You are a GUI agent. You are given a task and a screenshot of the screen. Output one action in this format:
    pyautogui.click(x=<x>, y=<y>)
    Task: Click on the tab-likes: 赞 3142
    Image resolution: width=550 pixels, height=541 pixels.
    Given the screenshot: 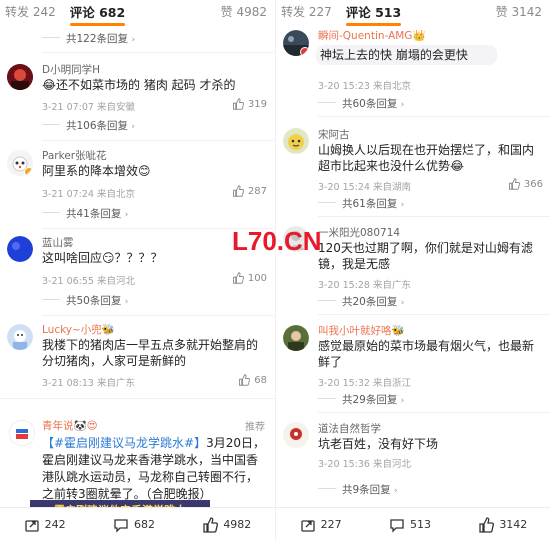 What is the action you would take?
    pyautogui.click(x=519, y=11)
    